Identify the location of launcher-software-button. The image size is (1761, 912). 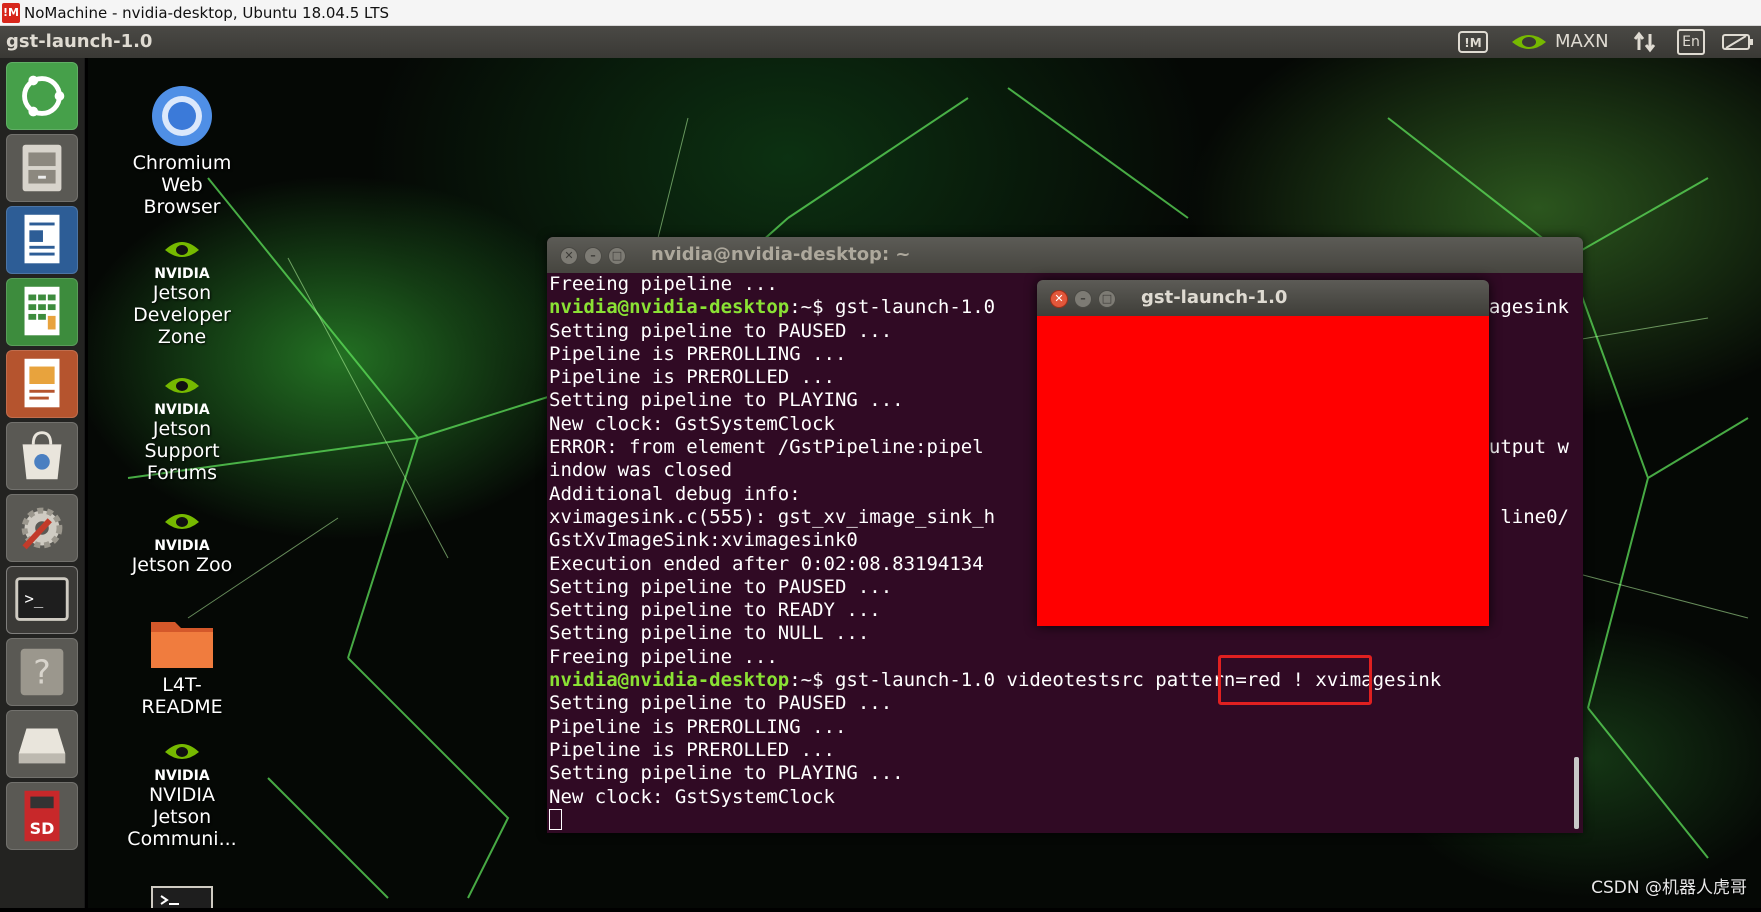
(42, 456).